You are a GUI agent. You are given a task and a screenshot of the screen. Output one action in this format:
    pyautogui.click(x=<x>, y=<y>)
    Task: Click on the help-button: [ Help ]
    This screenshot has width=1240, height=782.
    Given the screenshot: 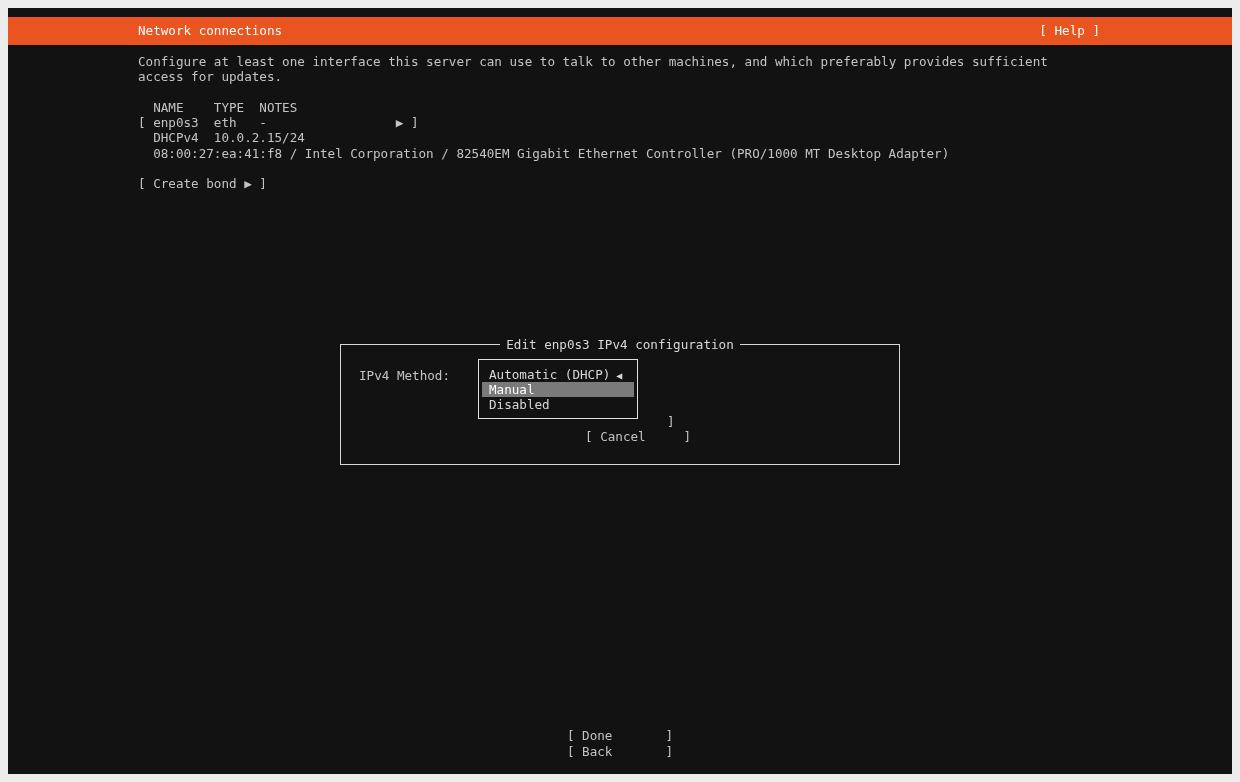 What is the action you would take?
    pyautogui.click(x=1069, y=31)
    